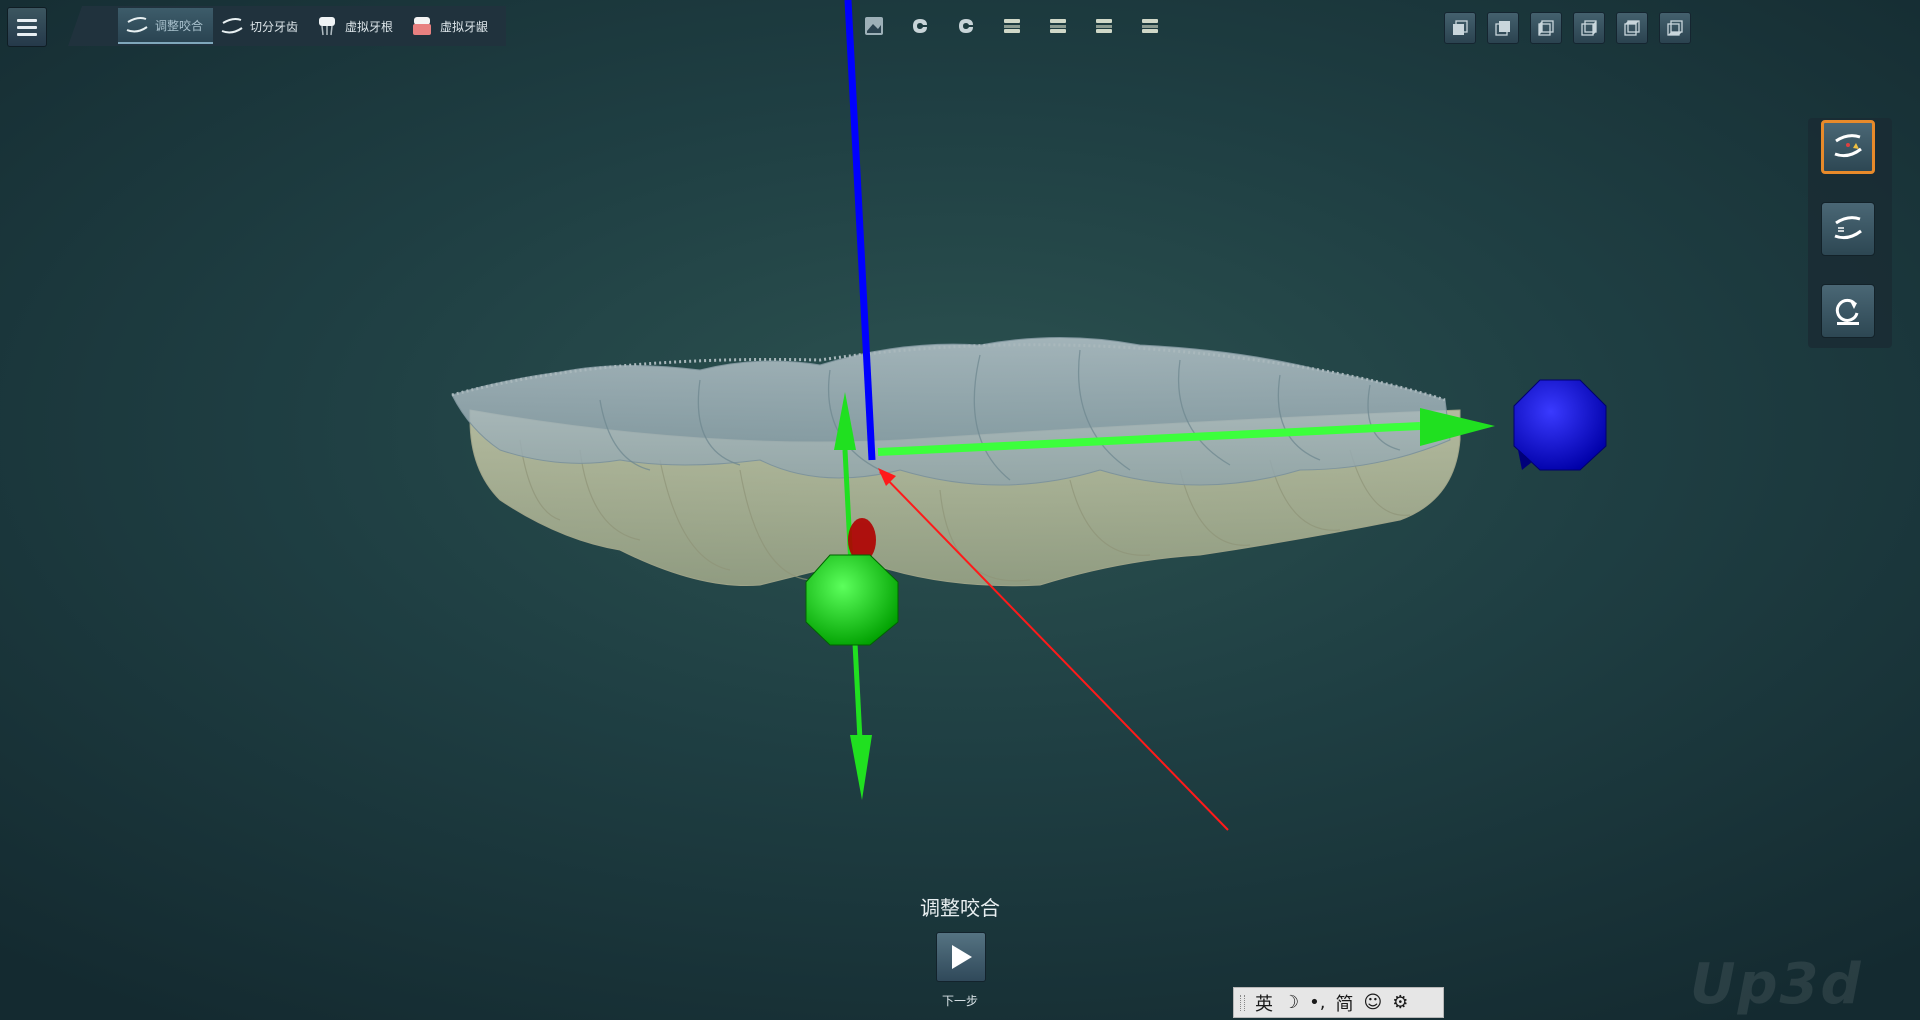  What do you see at coordinates (960, 908) in the screenshot?
I see `step-title: 调整咬合` at bounding box center [960, 908].